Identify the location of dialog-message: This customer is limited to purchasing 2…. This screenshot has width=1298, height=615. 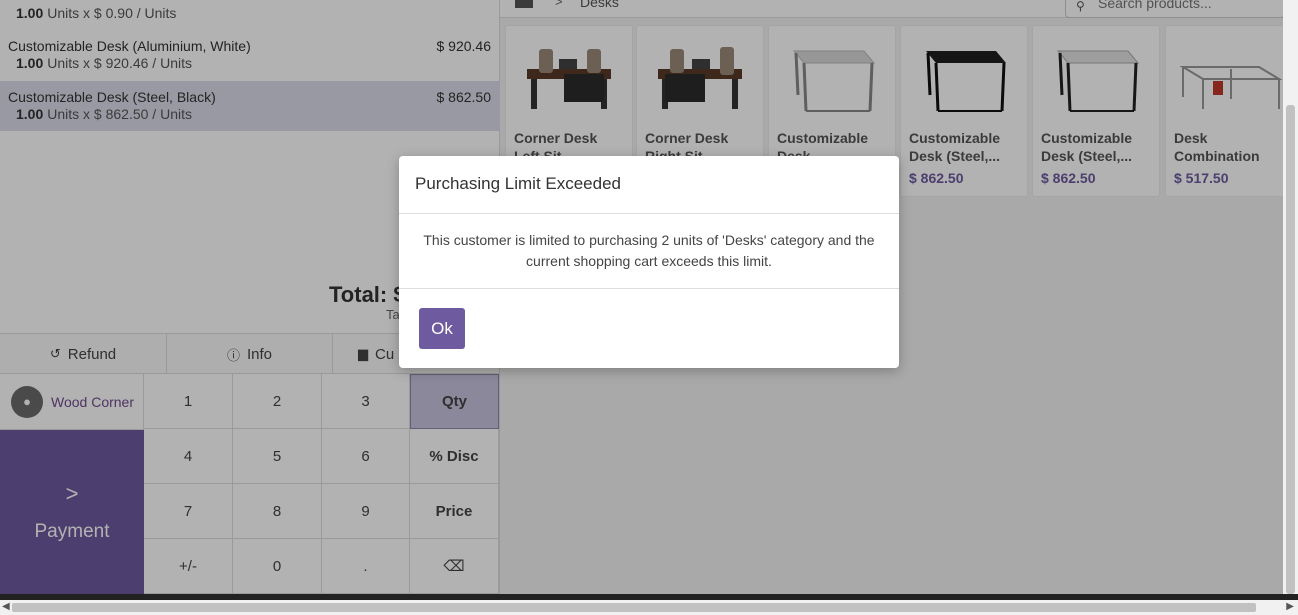
(649, 251).